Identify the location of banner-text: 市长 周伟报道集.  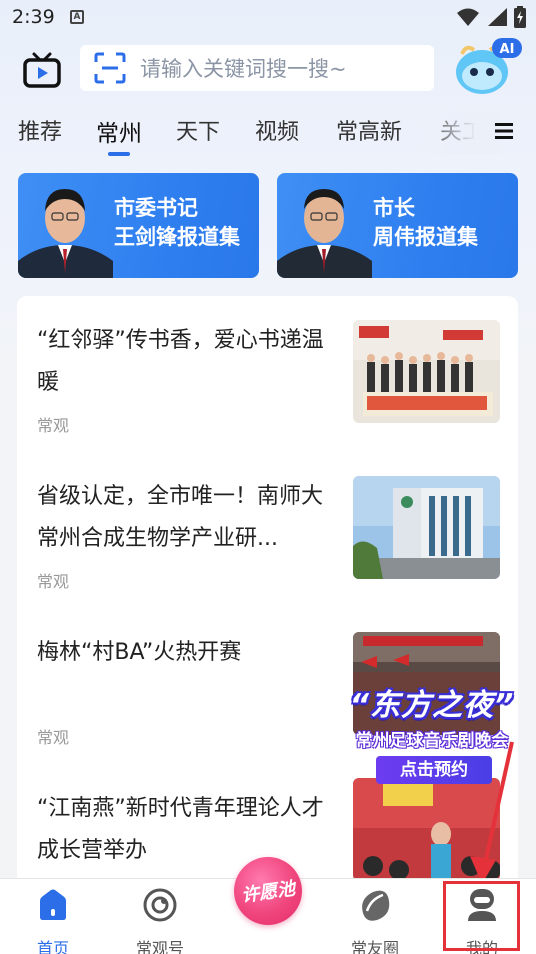
(425, 222).